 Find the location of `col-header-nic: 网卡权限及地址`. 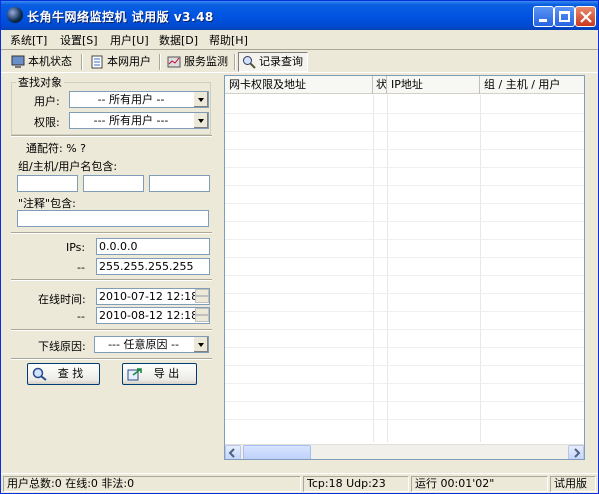

col-header-nic: 网卡权限及地址 is located at coordinates (299, 85).